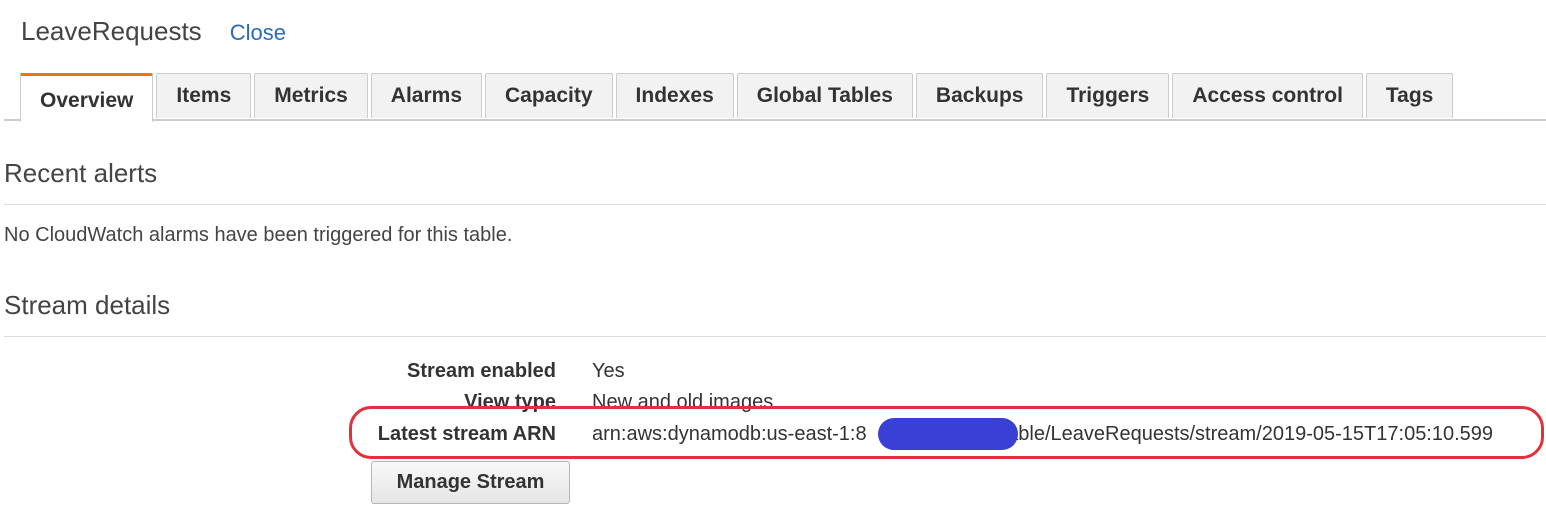 The height and width of the screenshot is (519, 1546). I want to click on tab-overview: Overview, so click(87, 97).